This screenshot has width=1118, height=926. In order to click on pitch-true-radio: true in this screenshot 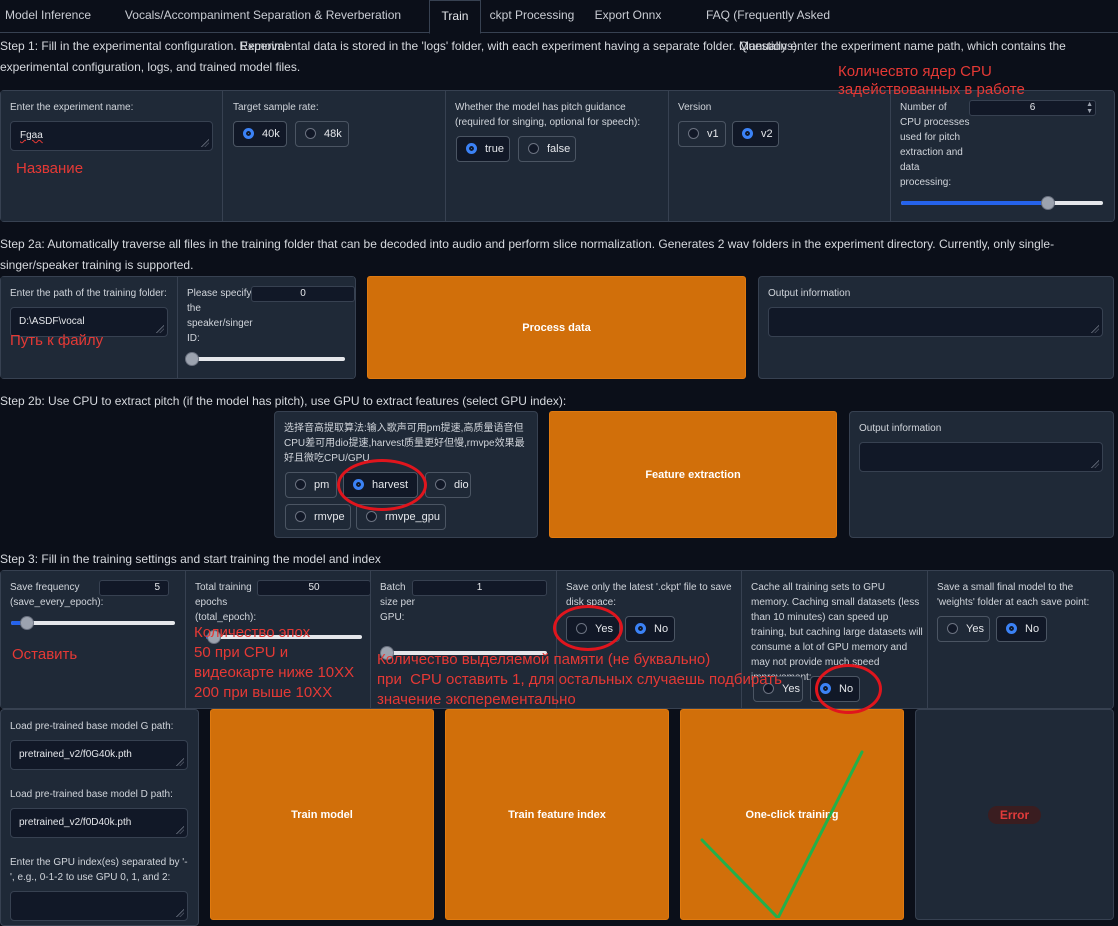, I will do `click(483, 149)`.